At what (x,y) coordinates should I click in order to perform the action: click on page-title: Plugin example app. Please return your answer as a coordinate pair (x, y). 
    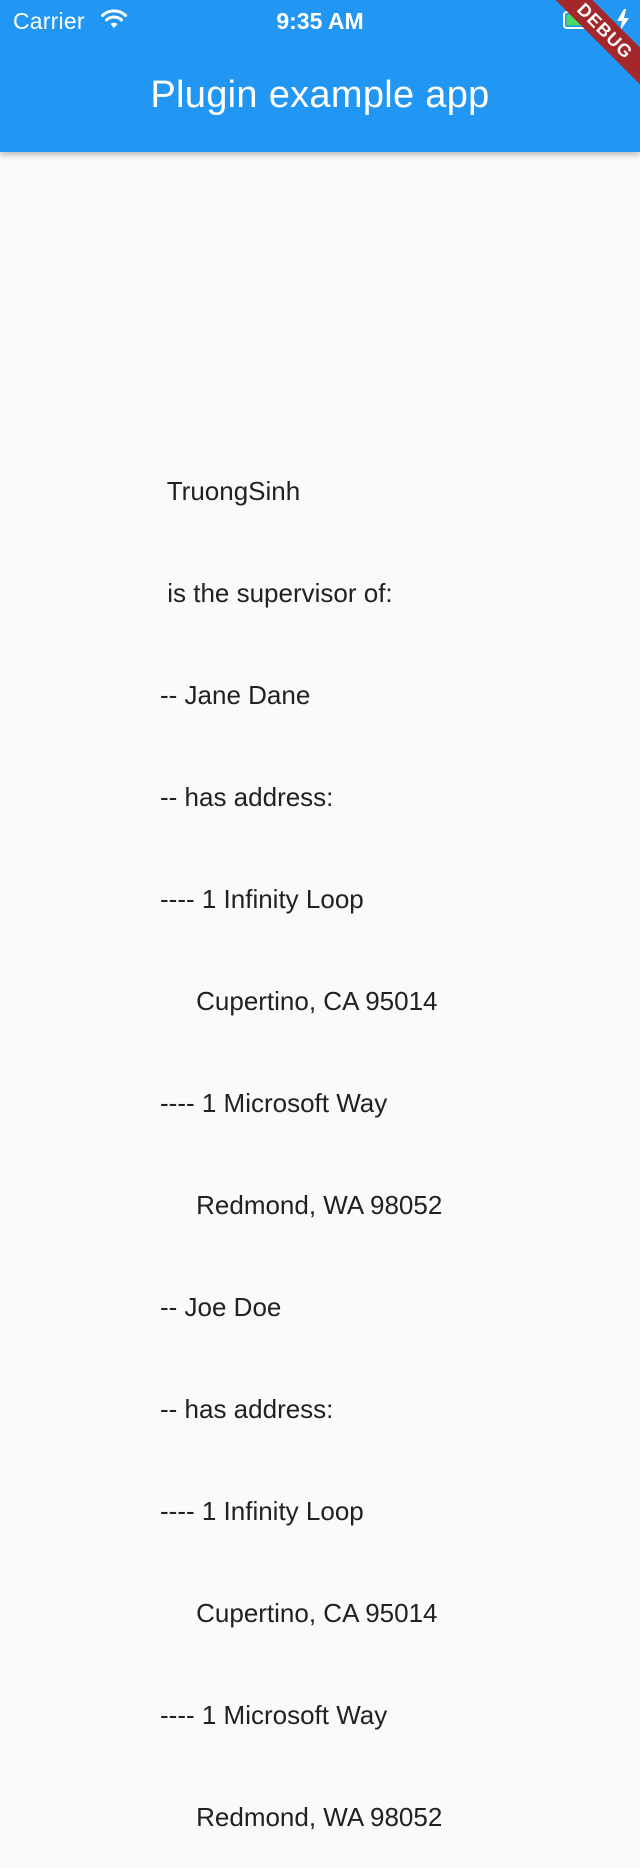
    Looking at the image, I should click on (320, 95).